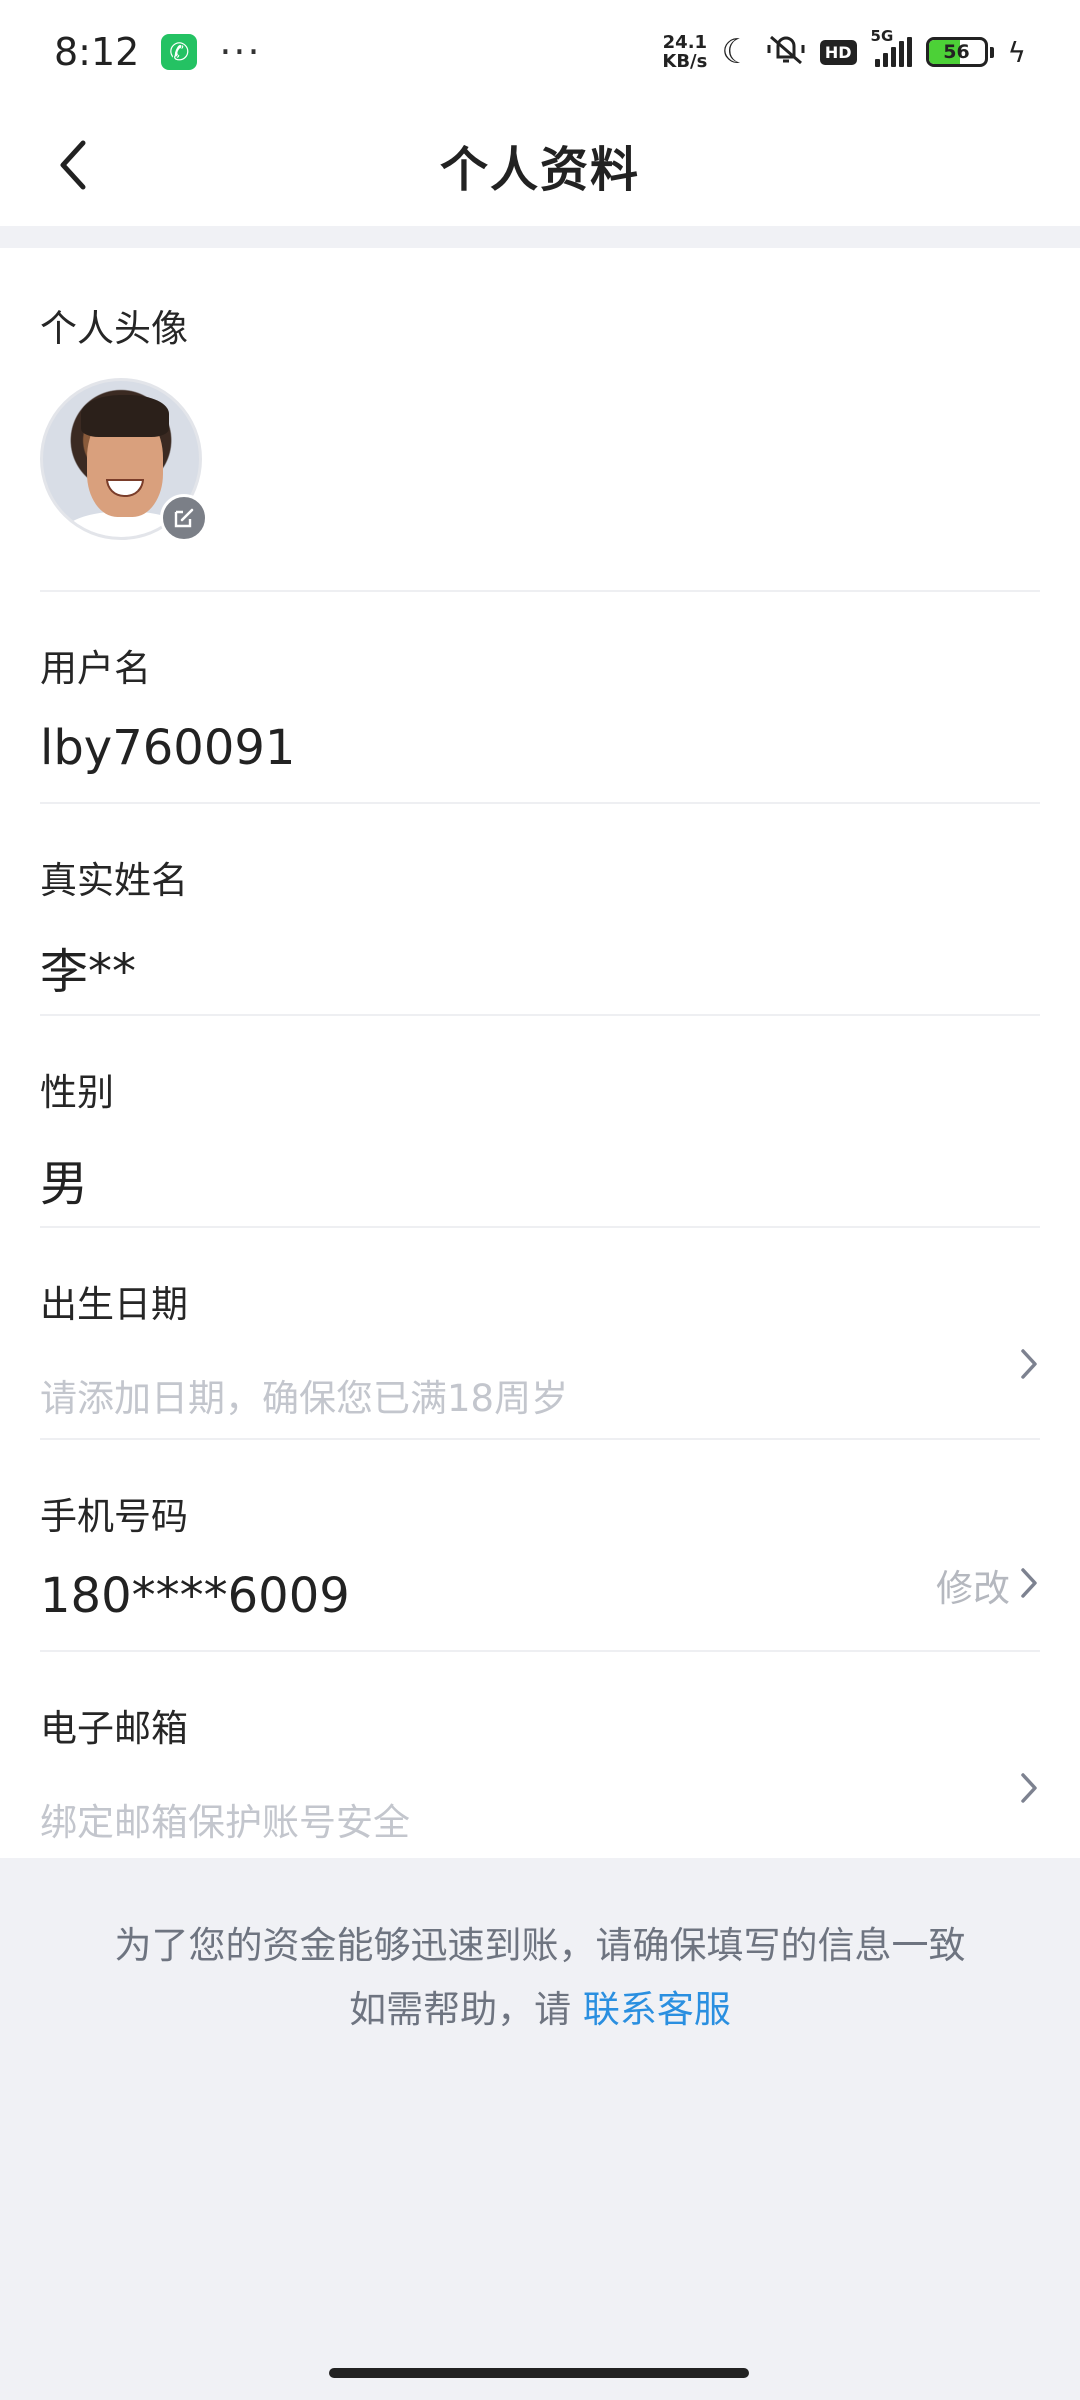 This screenshot has width=1080, height=2400. What do you see at coordinates (882, 36) in the screenshot?
I see `network-type: 5G` at bounding box center [882, 36].